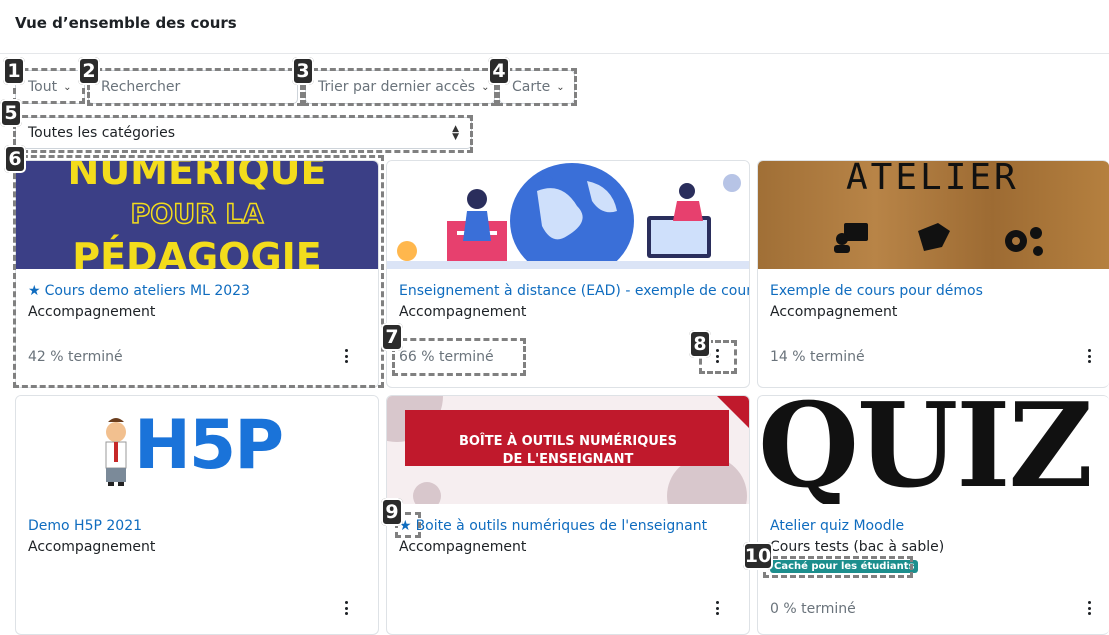  I want to click on star-icon: ★, so click(34, 291).